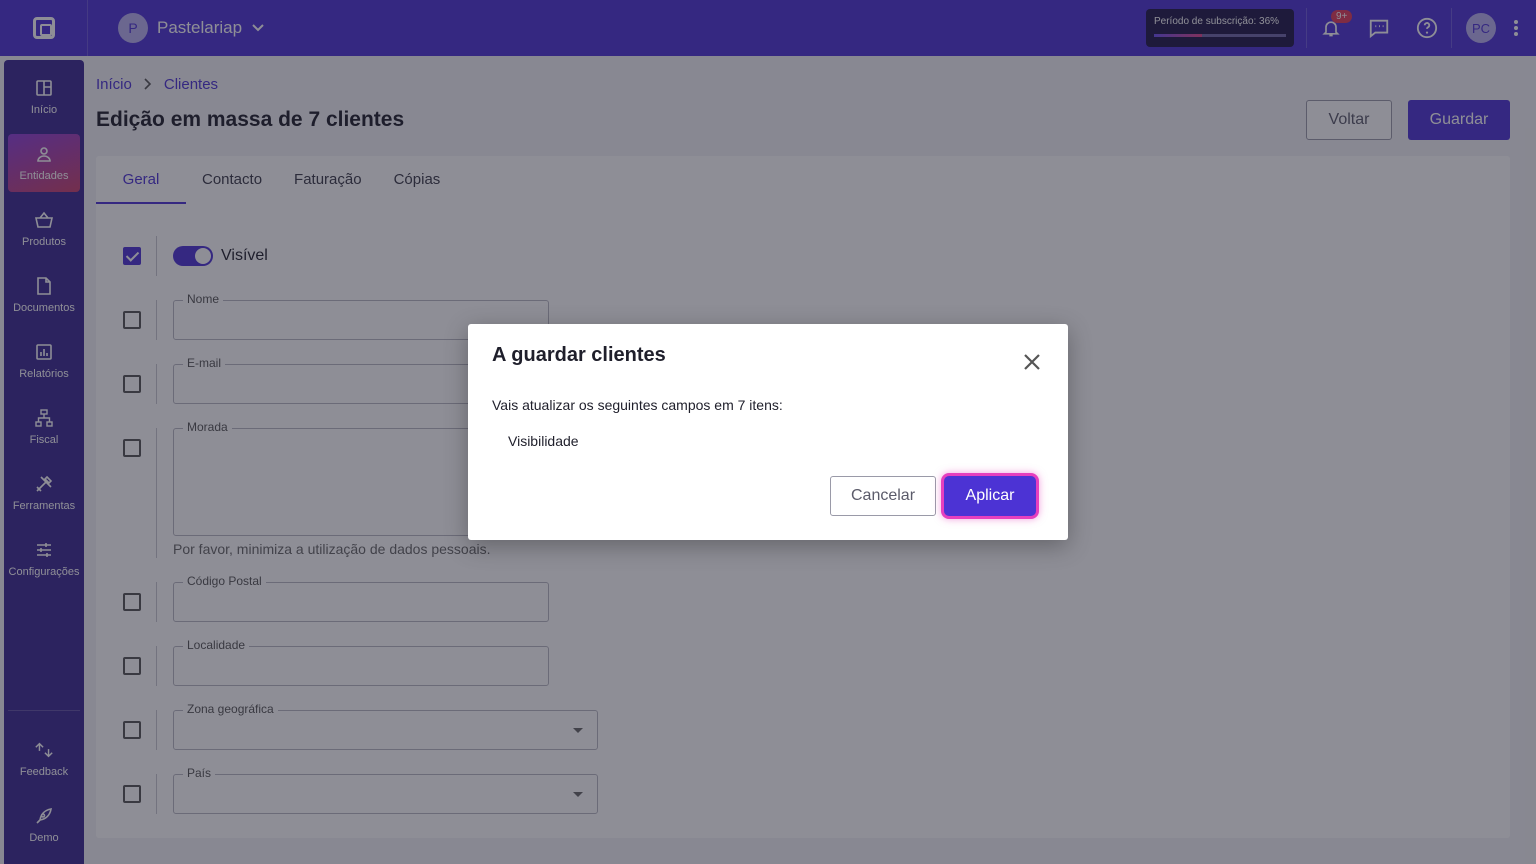 The height and width of the screenshot is (864, 1536). What do you see at coordinates (543, 441) in the screenshot?
I see `dialog-field-item: Visibilidade` at bounding box center [543, 441].